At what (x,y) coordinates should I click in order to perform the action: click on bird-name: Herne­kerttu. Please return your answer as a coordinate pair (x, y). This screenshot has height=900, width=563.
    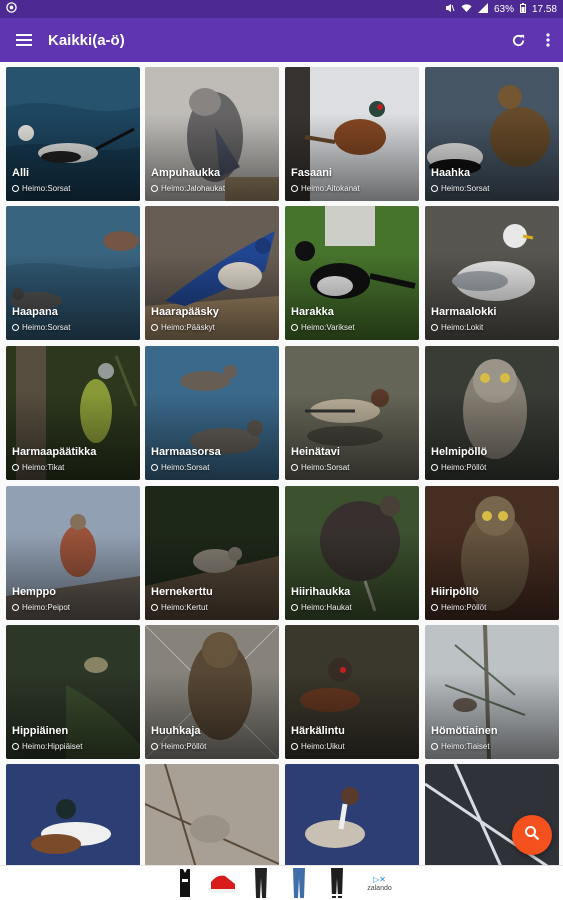
    Looking at the image, I should click on (182, 592).